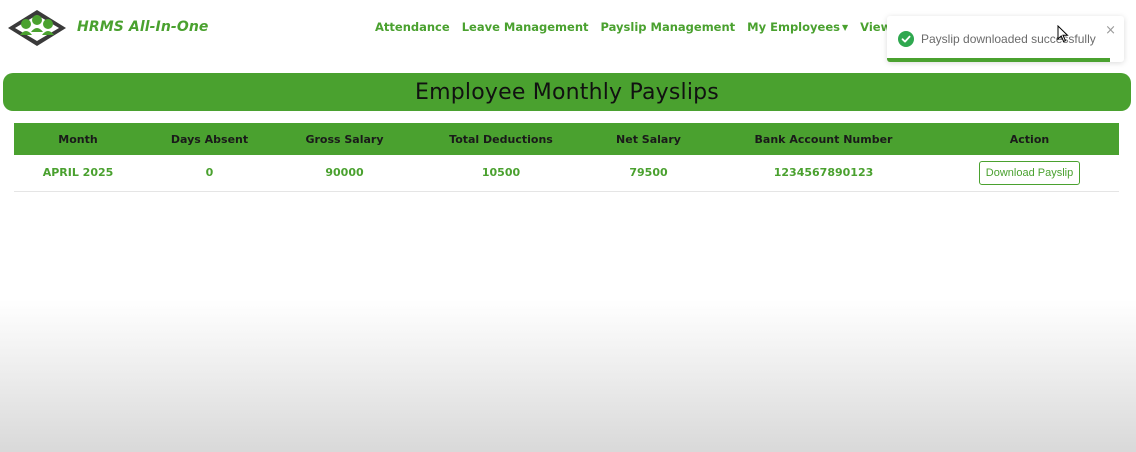 This screenshot has height=452, width=1136. I want to click on brand-name: HRMS All-In-One, so click(142, 27).